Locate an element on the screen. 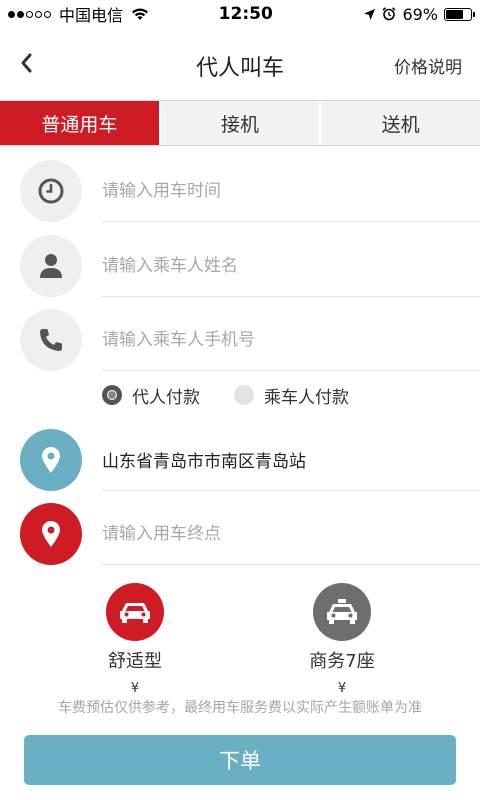 This screenshot has width=480, height=800. payment-options: 代人付款 乘车人付款 is located at coordinates (291, 395).